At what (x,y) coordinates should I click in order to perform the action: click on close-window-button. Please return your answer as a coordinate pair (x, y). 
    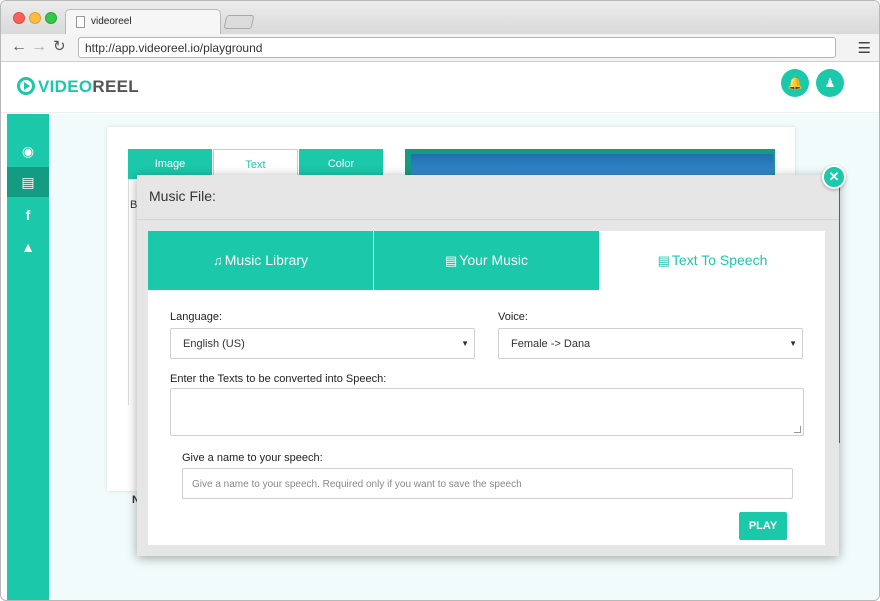
    Looking at the image, I should click on (19, 18).